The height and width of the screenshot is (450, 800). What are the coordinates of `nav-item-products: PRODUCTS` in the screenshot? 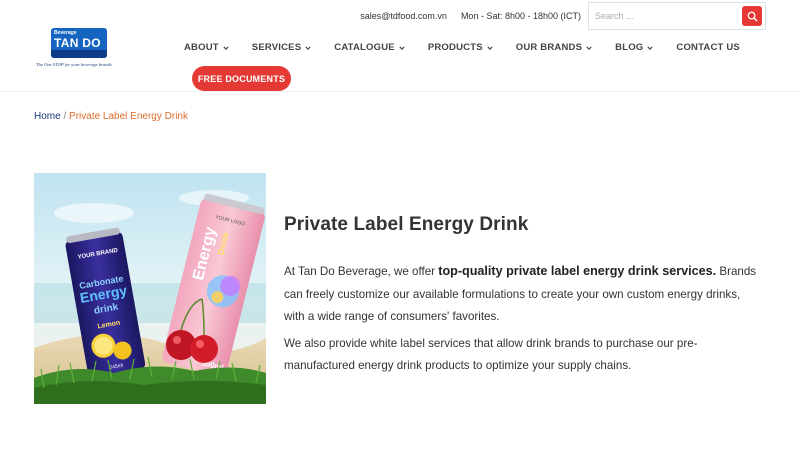 It's located at (460, 47).